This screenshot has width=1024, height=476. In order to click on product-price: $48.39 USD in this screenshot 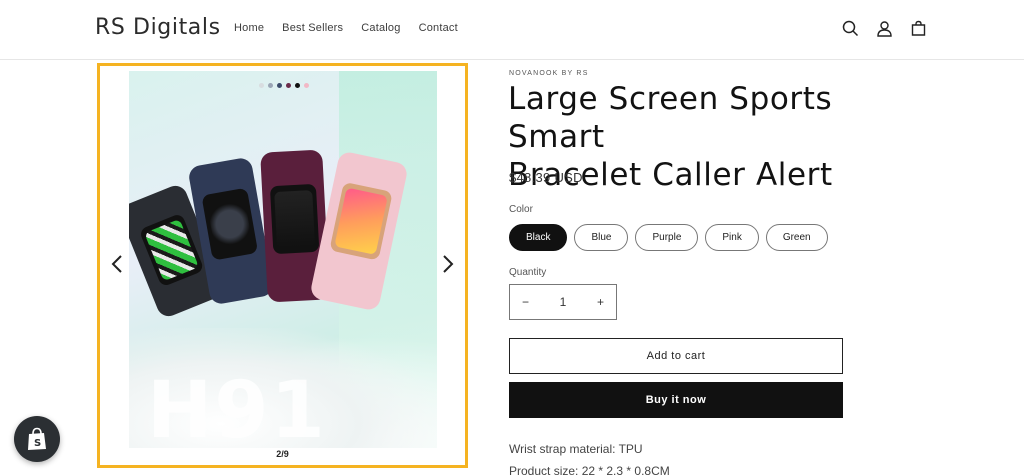, I will do `click(546, 177)`.